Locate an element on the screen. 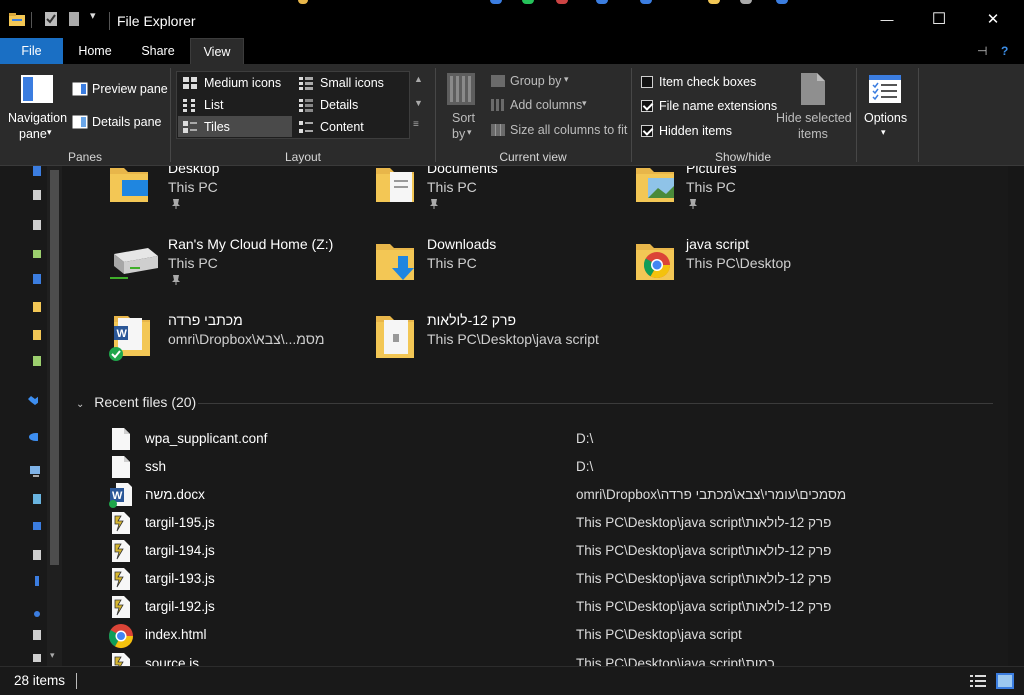  help-icon: ? is located at coordinates (1004, 51).